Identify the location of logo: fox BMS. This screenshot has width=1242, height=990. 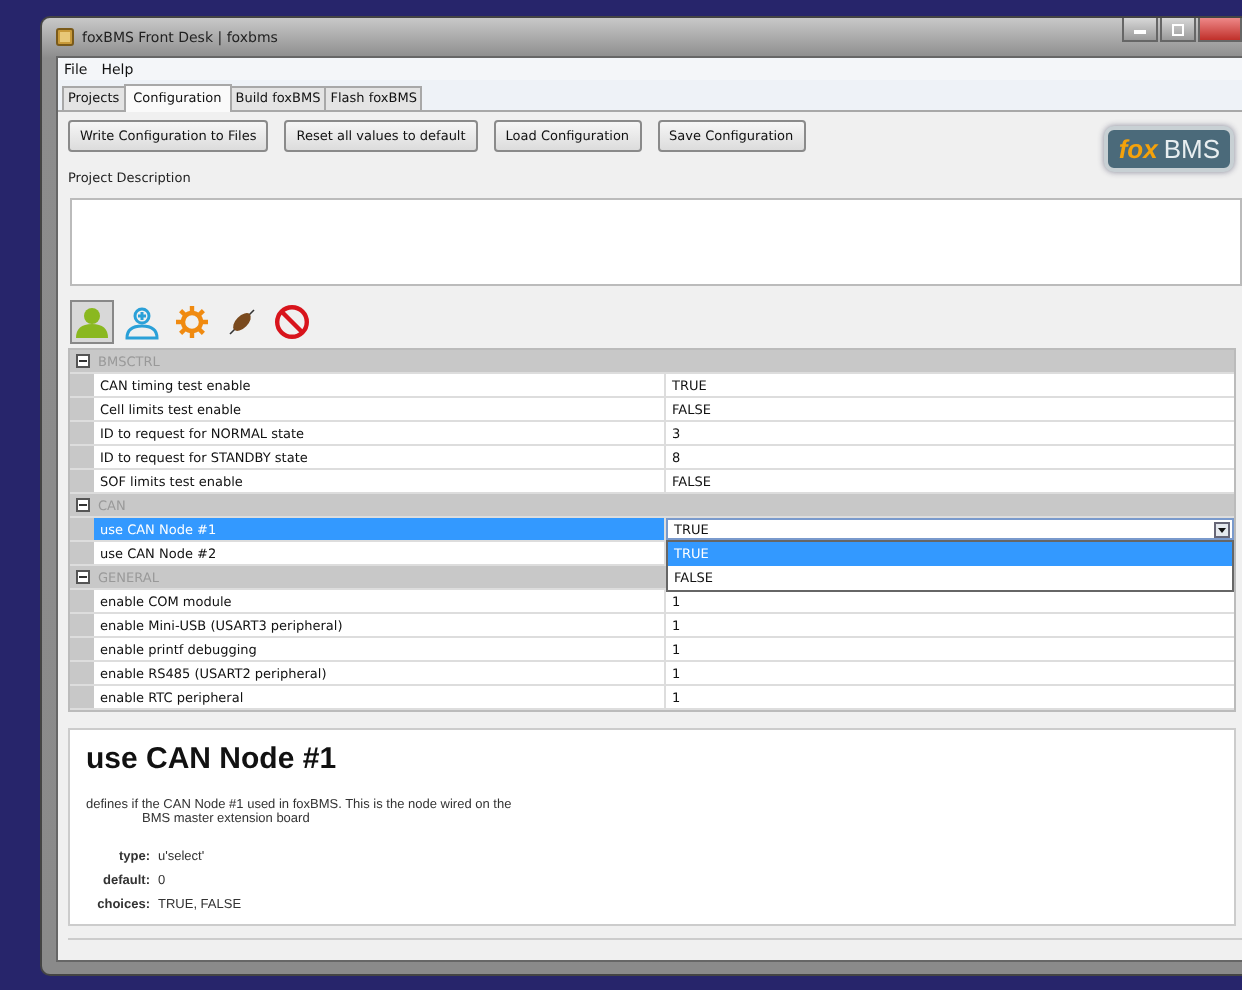
(1169, 149).